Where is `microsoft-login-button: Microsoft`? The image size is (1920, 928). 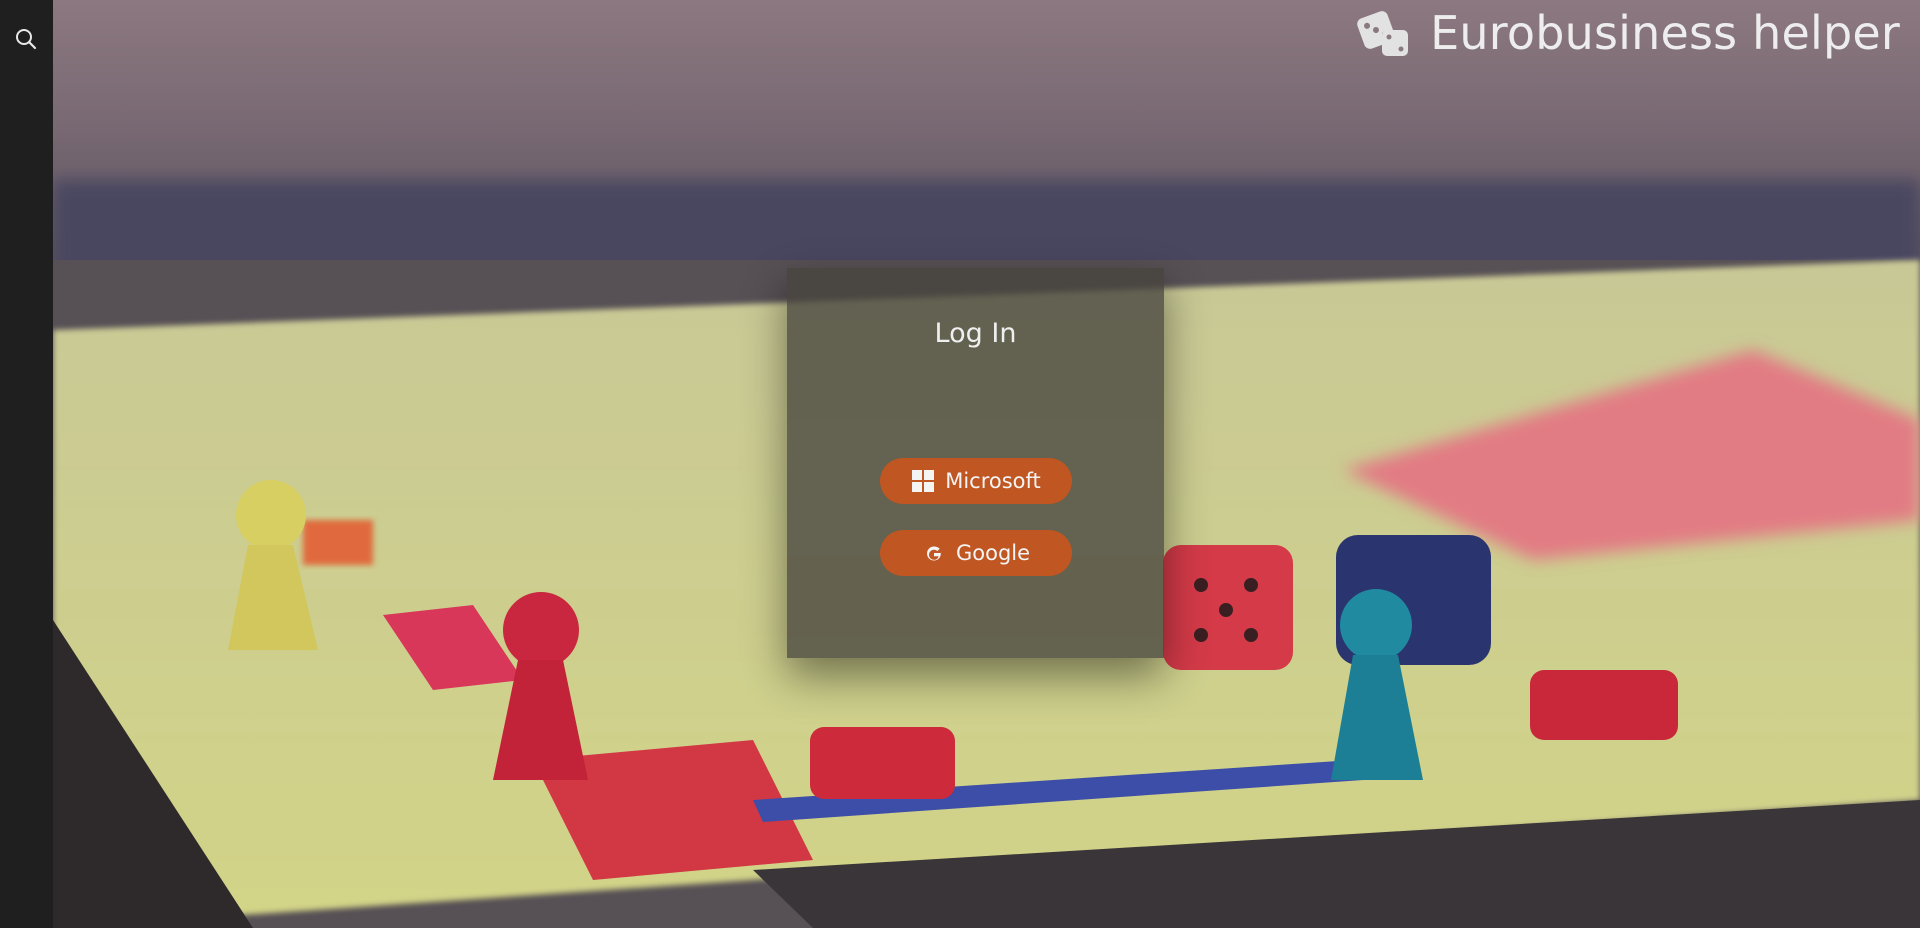 microsoft-login-button: Microsoft is located at coordinates (976, 481).